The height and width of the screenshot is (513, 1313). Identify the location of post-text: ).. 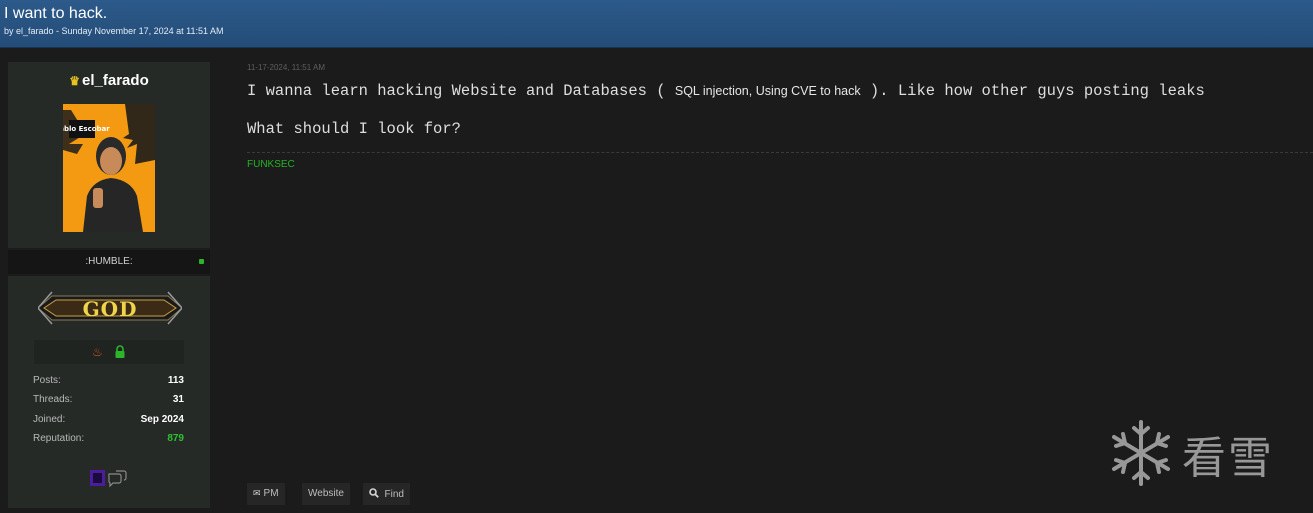
(879, 91).